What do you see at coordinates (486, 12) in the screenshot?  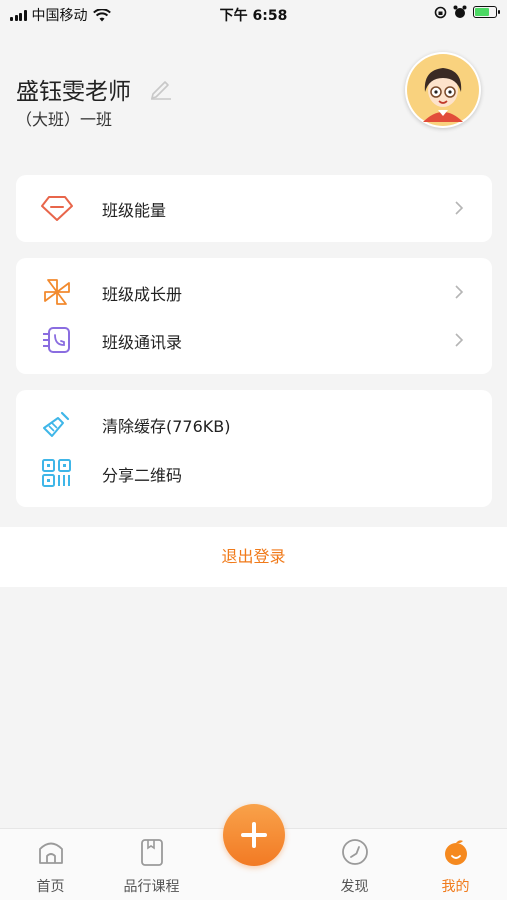 I see `battery-icon` at bounding box center [486, 12].